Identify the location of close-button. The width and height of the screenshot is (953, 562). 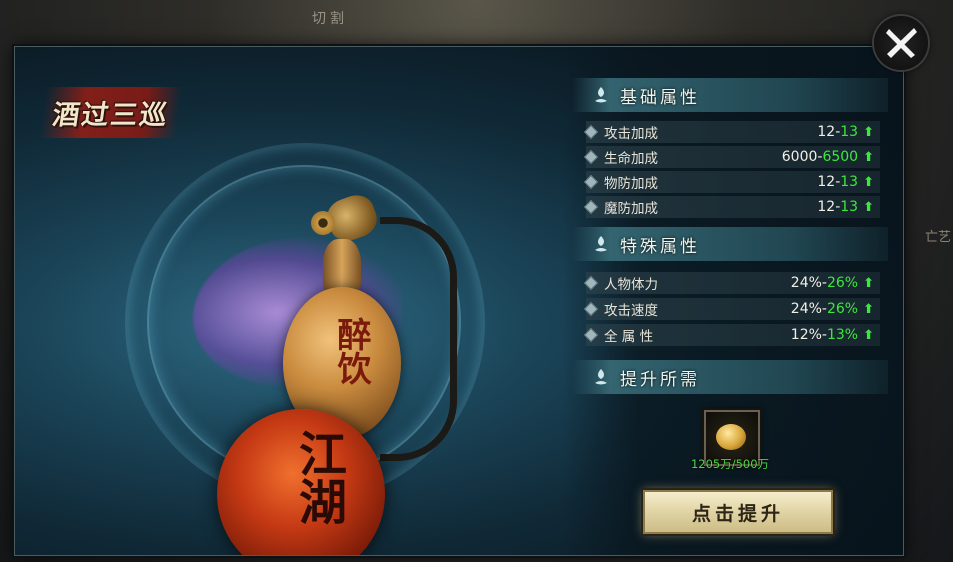
(901, 43).